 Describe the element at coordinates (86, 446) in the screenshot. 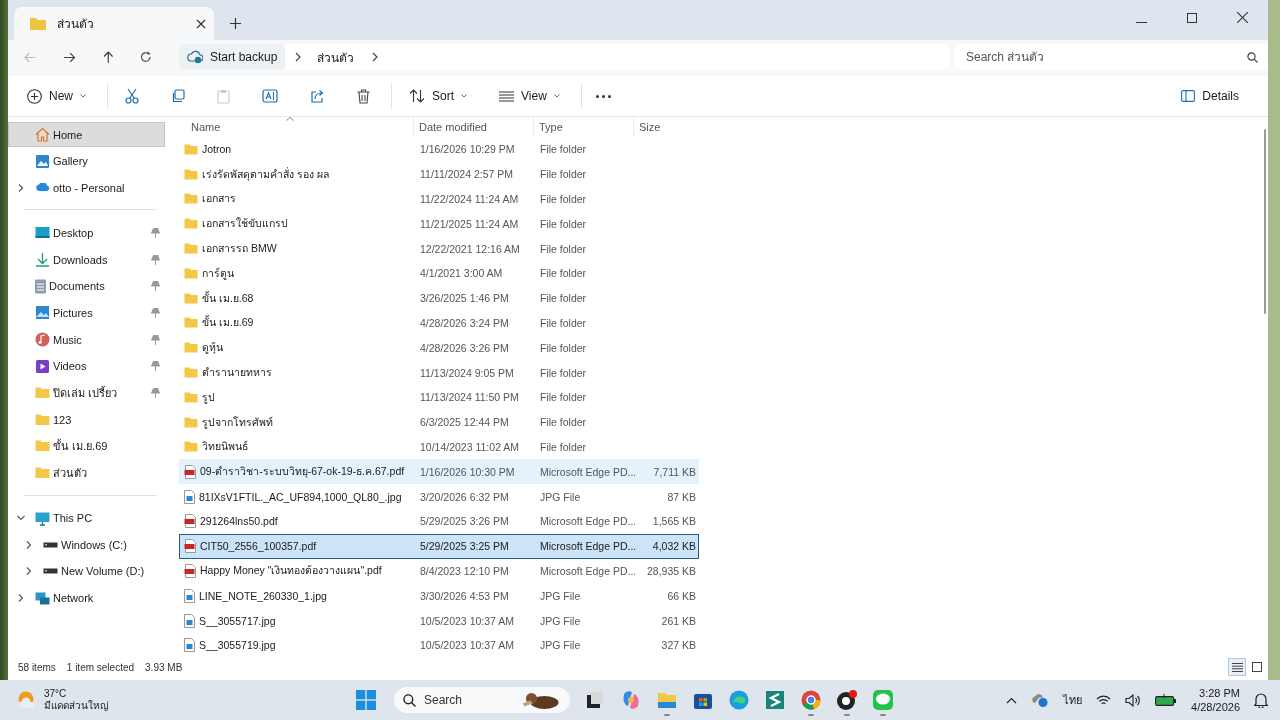

I see `sidebar-item: ขั้น เม.ย.69` at that location.